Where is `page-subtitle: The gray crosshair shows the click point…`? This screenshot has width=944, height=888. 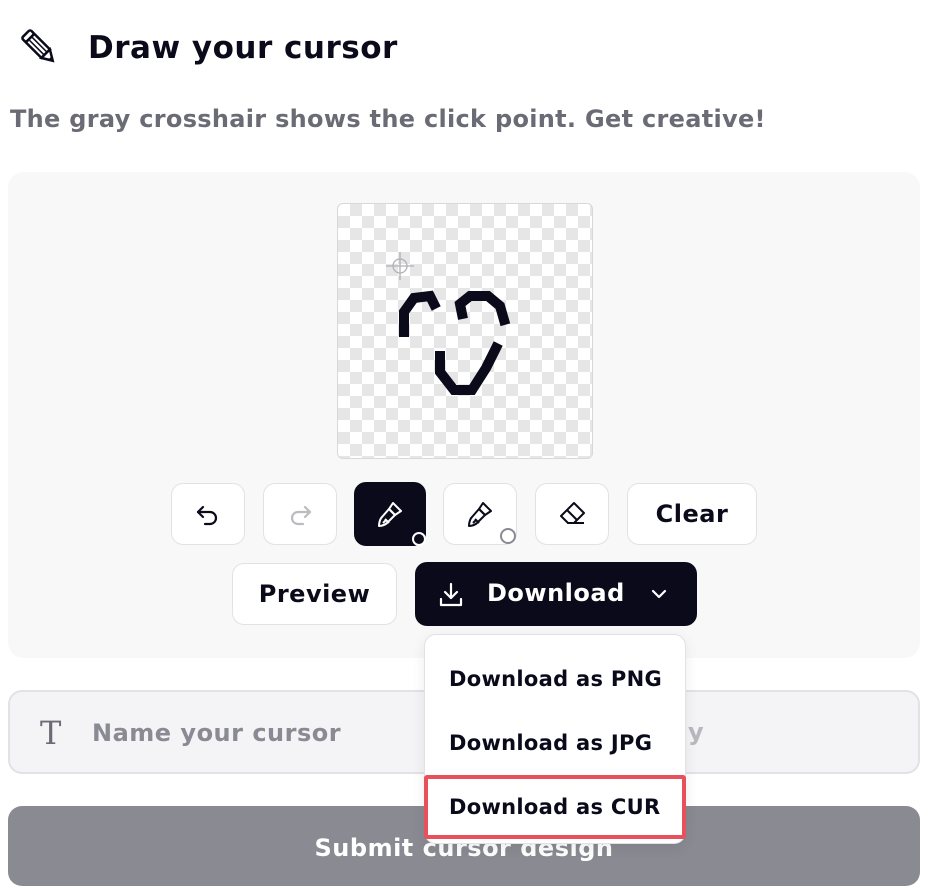 page-subtitle: The gray crosshair shows the click point… is located at coordinates (388, 119).